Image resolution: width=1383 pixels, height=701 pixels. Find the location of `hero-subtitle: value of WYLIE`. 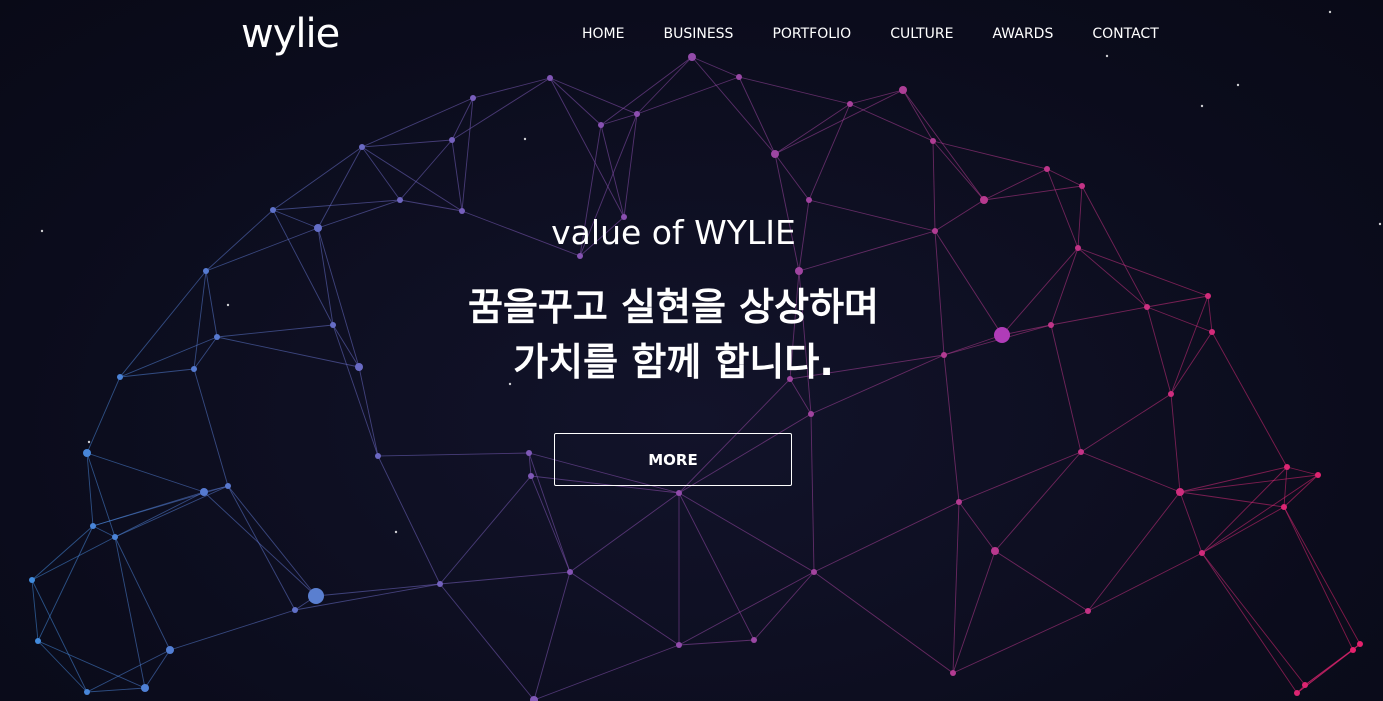

hero-subtitle: value of WYLIE is located at coordinates (673, 232).